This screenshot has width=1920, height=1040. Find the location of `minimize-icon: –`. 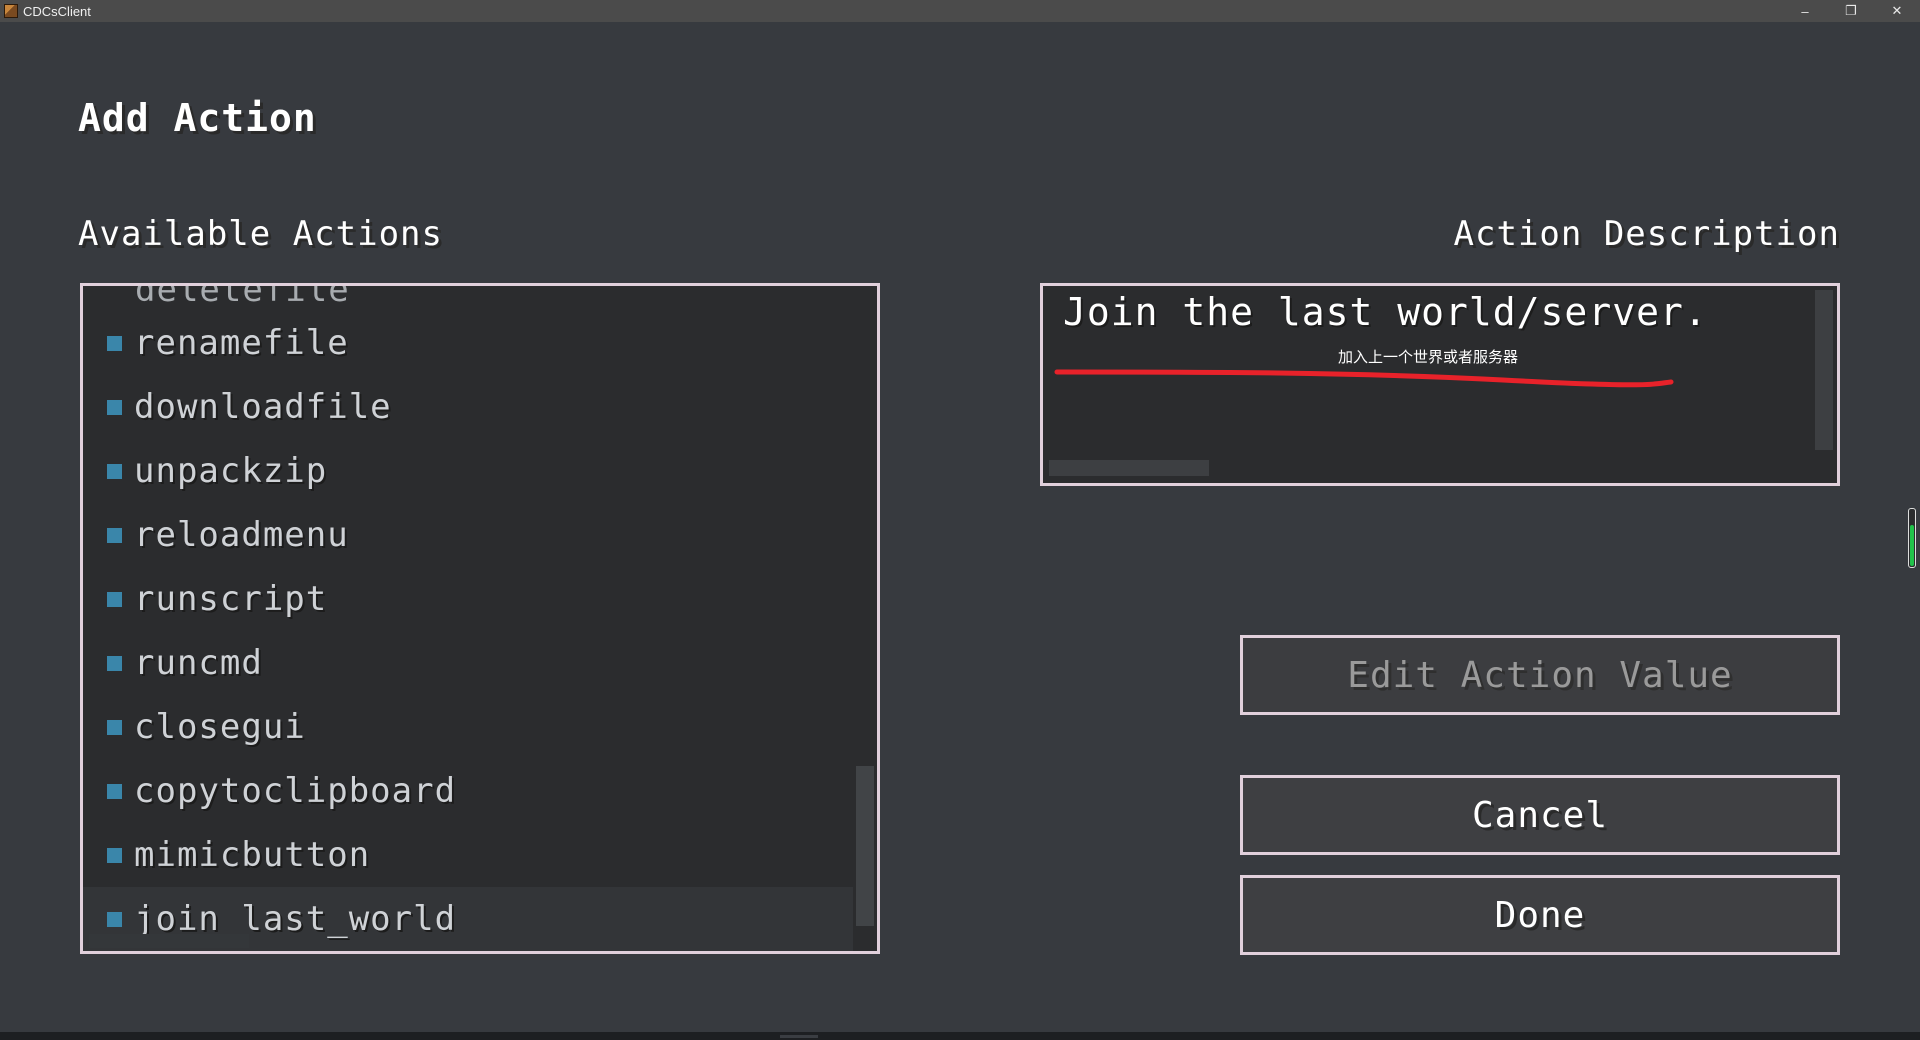

minimize-icon: – is located at coordinates (1805, 11).